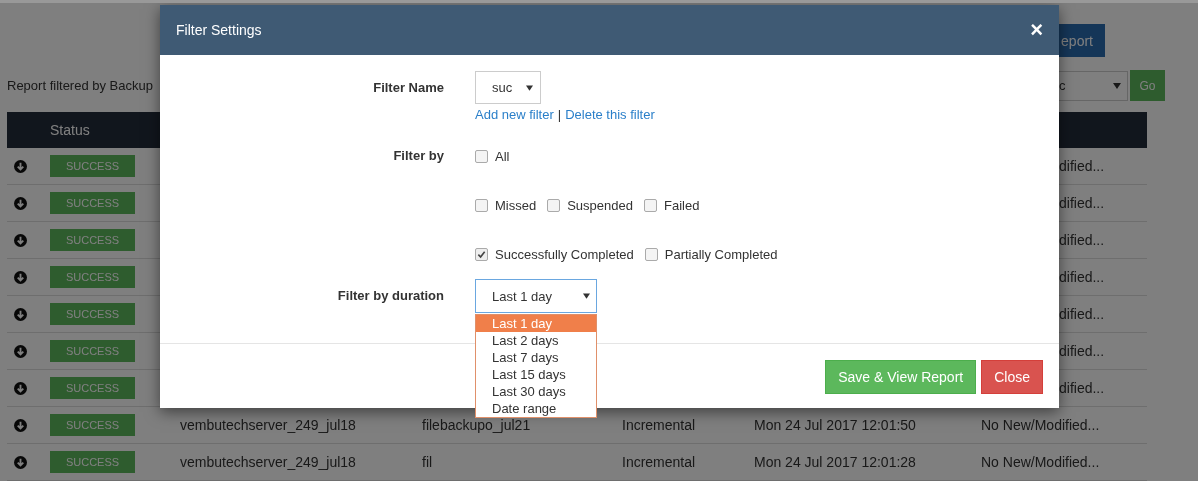 This screenshot has width=1198, height=481. What do you see at coordinates (835, 462) in the screenshot?
I see `table-cell: Mon 24 Jul 2017 12:01:28` at bounding box center [835, 462].